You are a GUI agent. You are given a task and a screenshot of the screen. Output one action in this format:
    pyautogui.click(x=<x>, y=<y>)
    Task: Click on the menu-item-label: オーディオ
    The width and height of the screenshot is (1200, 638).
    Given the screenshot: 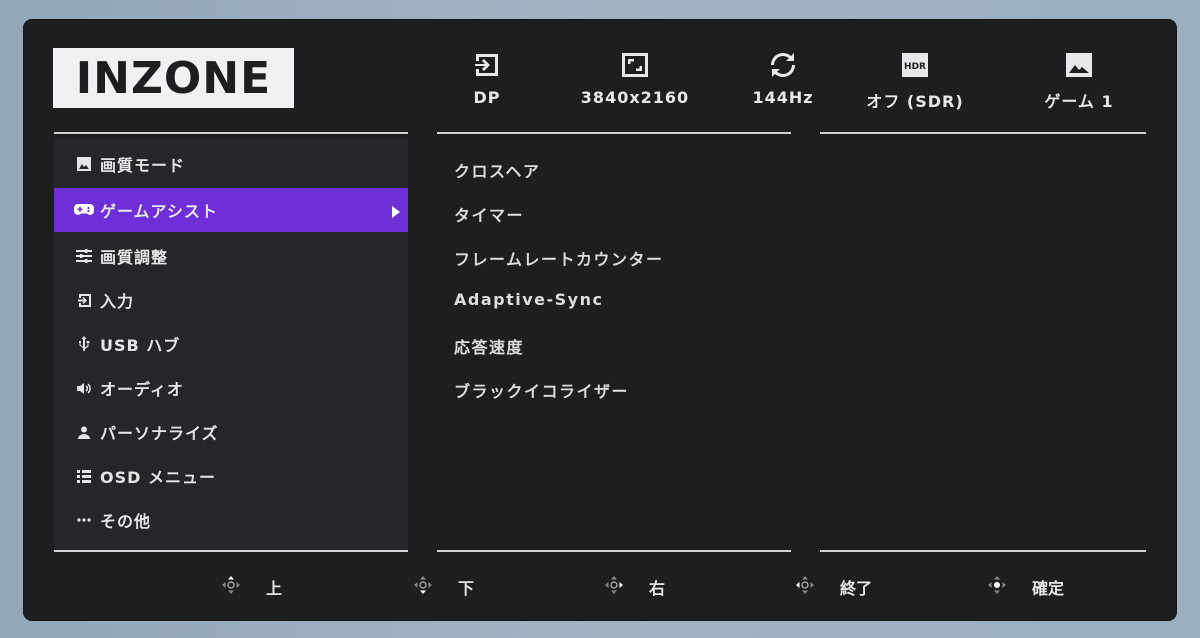 What is the action you would take?
    pyautogui.click(x=142, y=389)
    